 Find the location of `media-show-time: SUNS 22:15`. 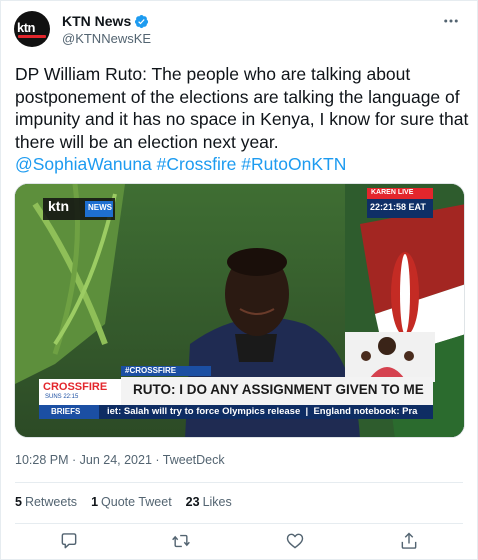

media-show-time: SUNS 22:15 is located at coordinates (62, 397).